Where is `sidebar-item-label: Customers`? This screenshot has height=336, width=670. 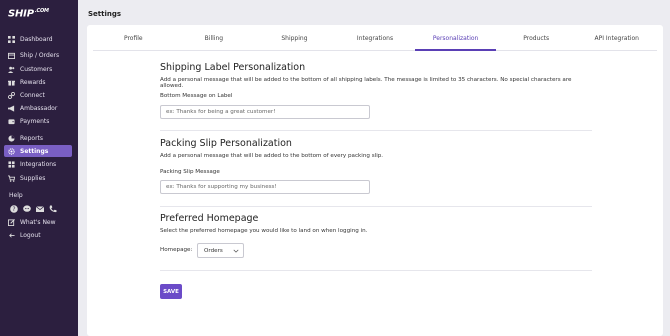
sidebar-item-label: Customers is located at coordinates (36, 69).